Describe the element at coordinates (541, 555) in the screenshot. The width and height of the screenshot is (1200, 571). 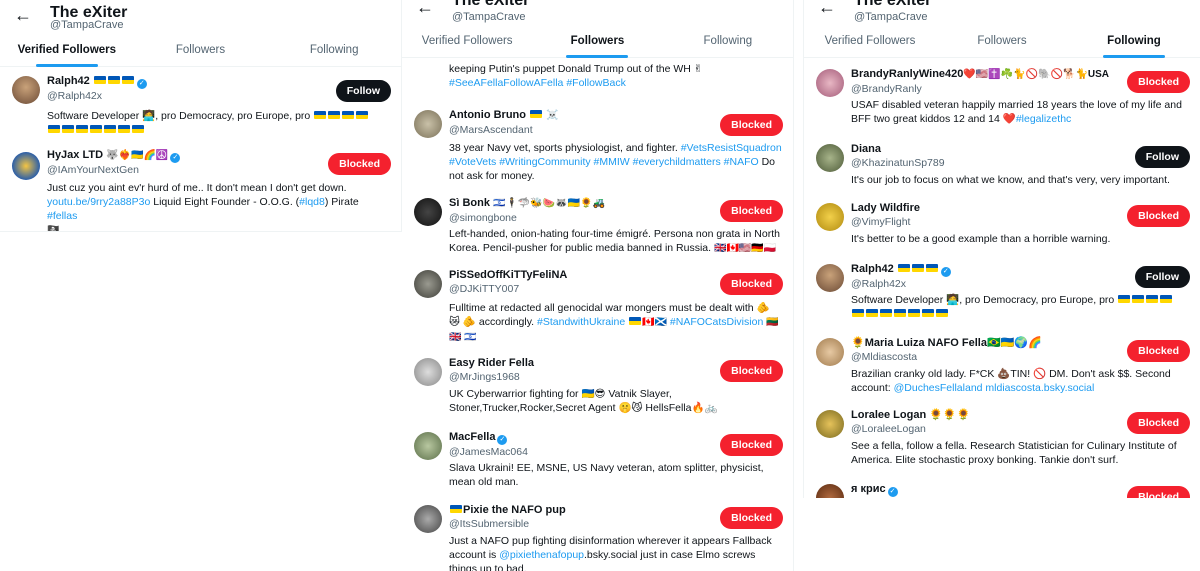
I see `bio-link: @pixiethenafopup` at that location.